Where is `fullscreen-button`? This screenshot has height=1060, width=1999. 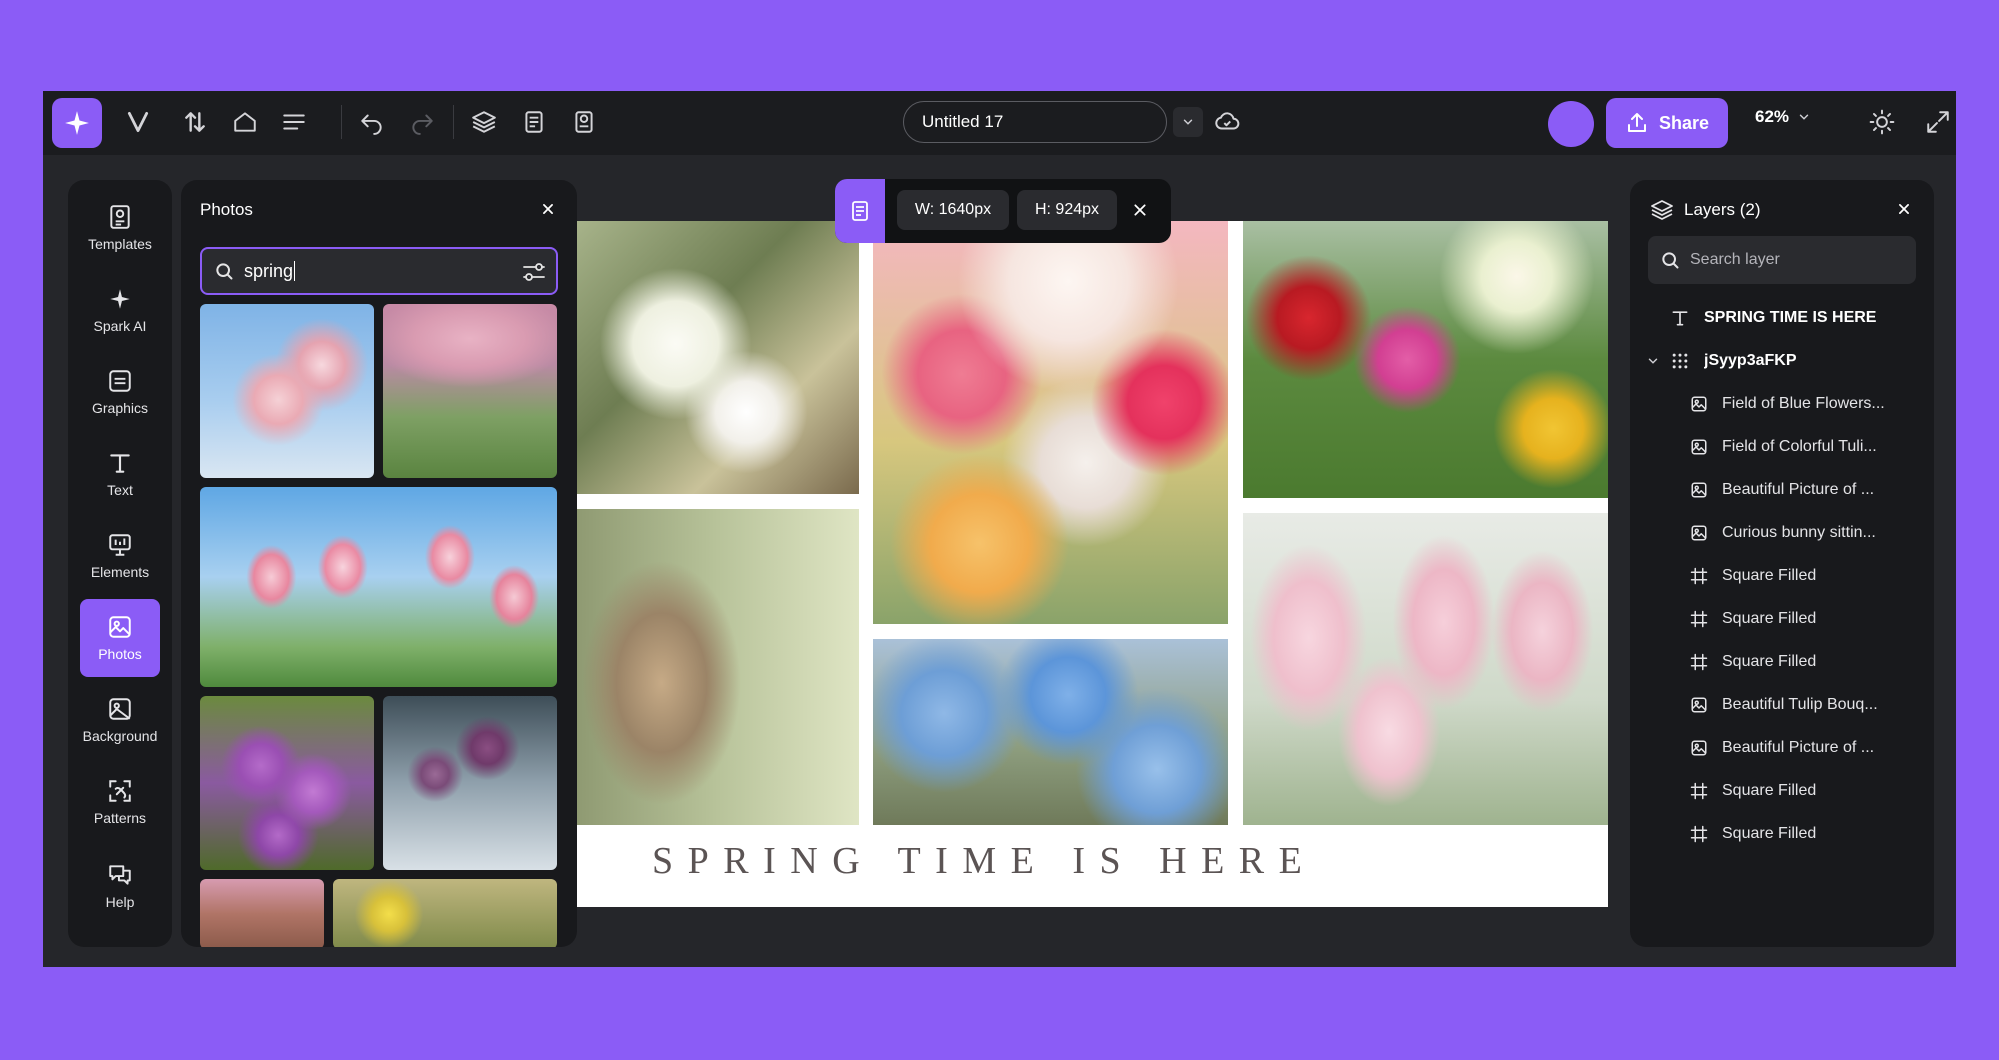 fullscreen-button is located at coordinates (1935, 122).